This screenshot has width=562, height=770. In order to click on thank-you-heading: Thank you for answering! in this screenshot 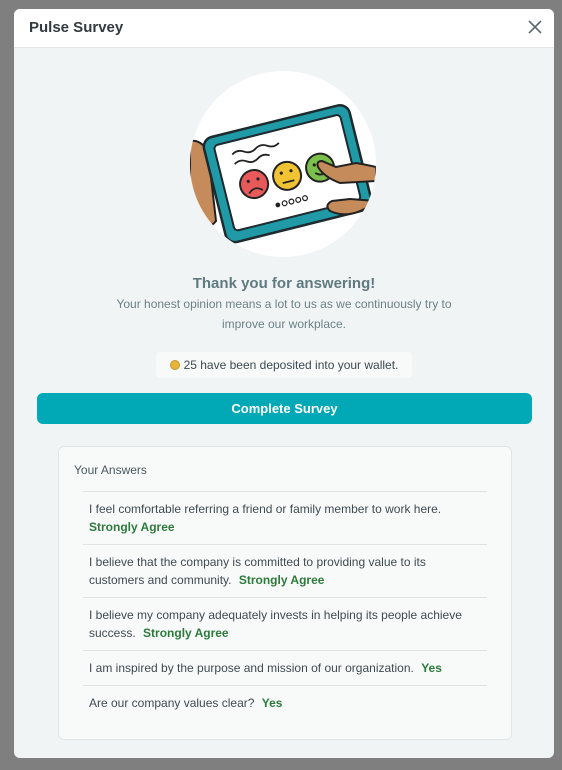, I will do `click(284, 283)`.